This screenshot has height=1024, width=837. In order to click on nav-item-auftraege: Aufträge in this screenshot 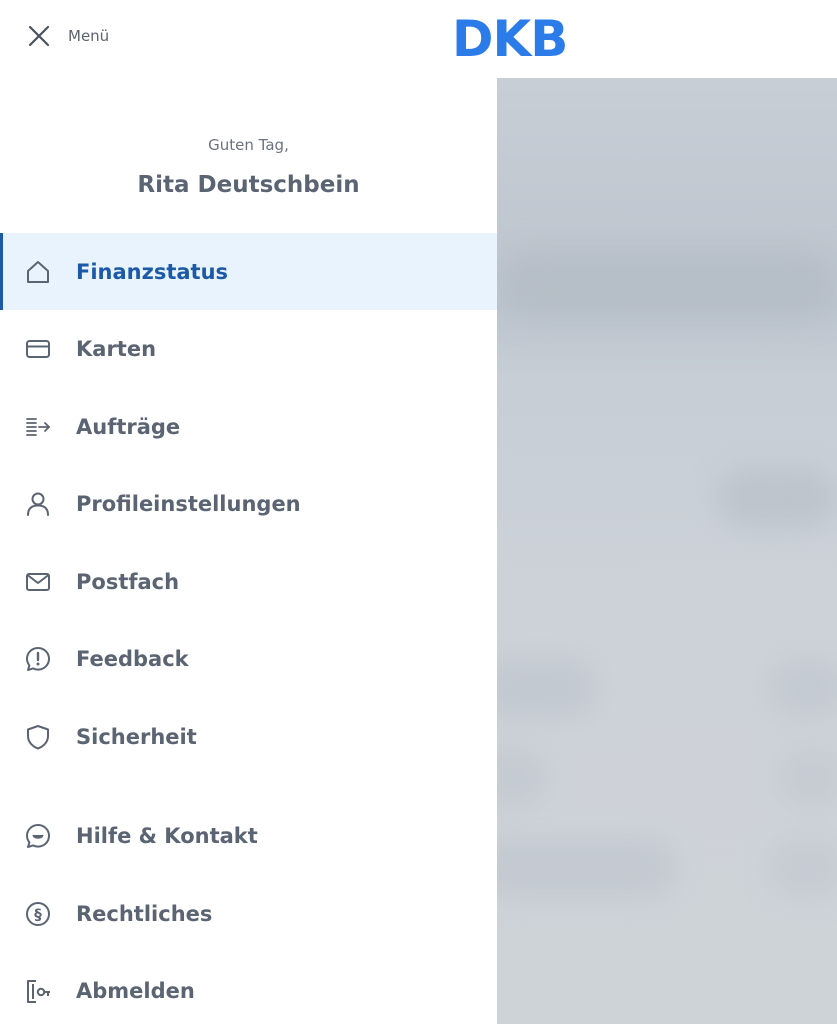, I will do `click(248, 426)`.